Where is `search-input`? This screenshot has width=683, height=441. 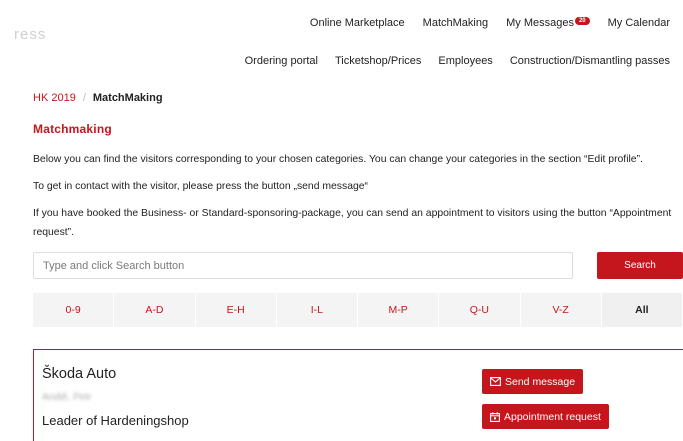
search-input is located at coordinates (303, 265).